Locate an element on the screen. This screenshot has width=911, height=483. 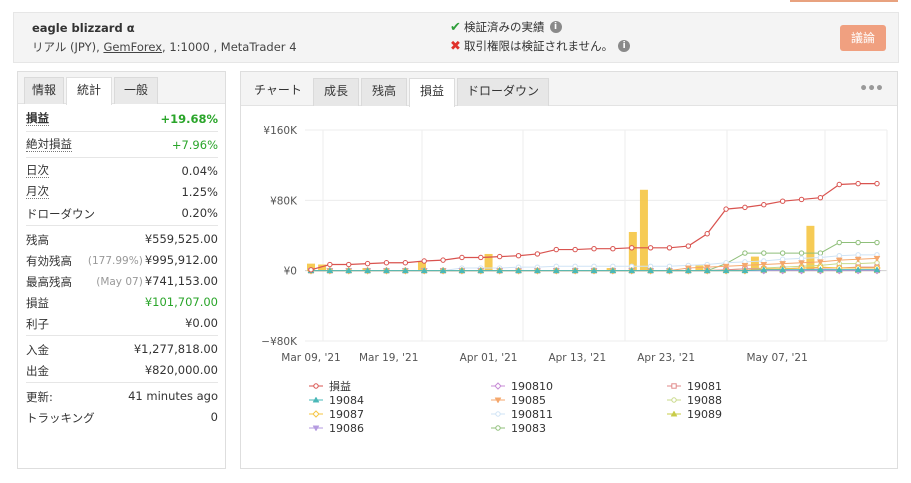
verified-track-record: ✔ 検証済みの実績 i is located at coordinates (506, 27).